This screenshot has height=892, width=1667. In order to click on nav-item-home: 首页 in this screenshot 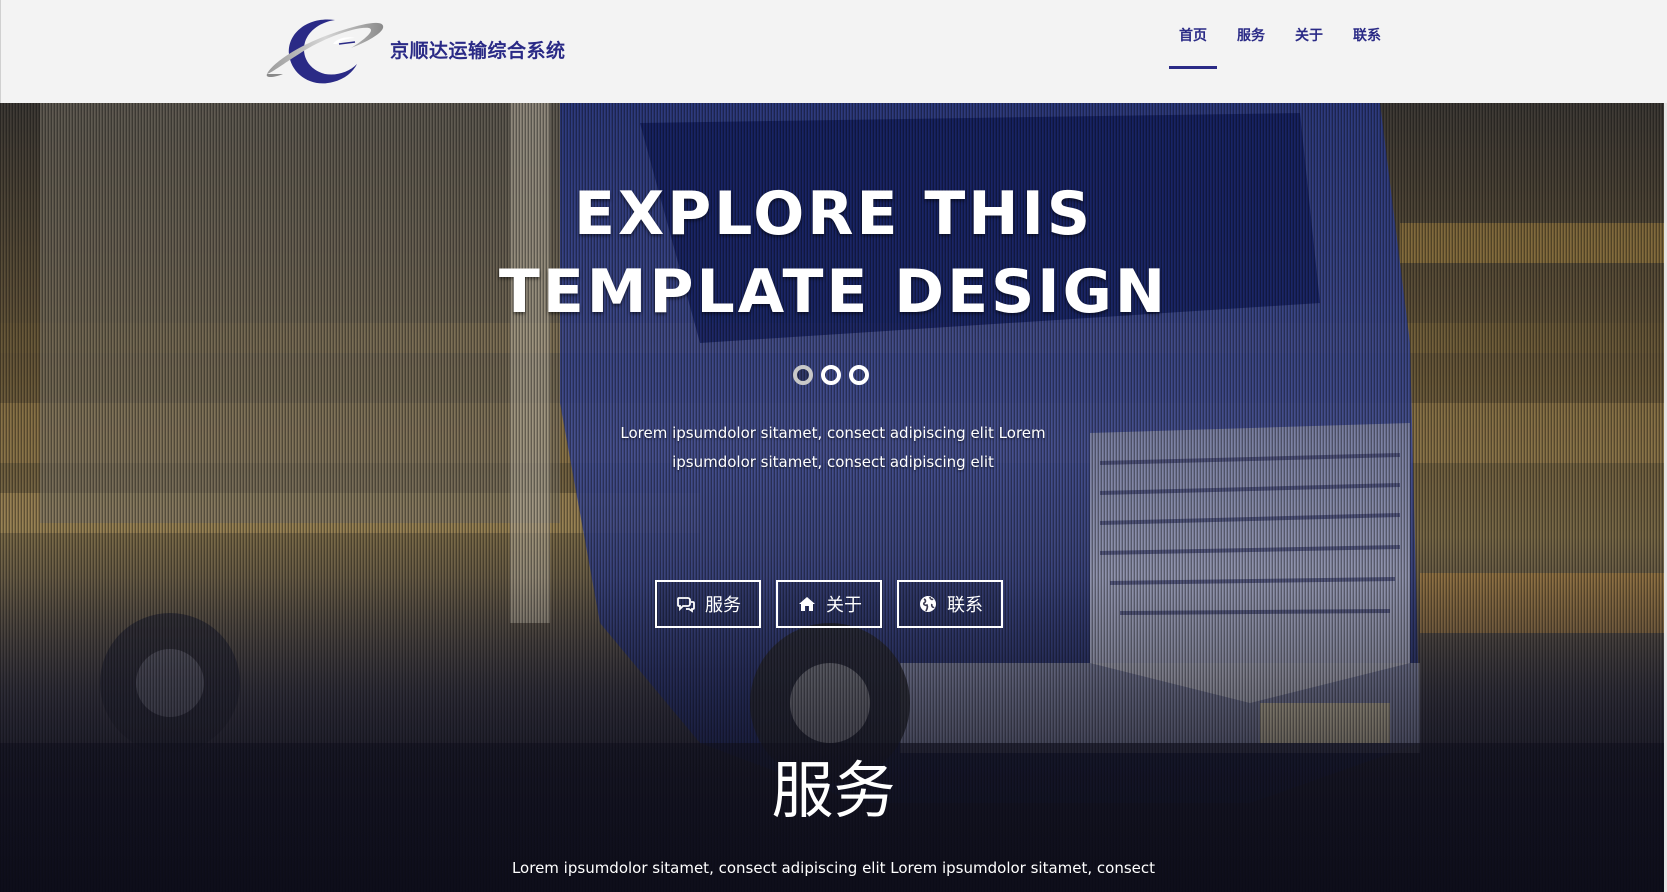, I will do `click(1193, 35)`.